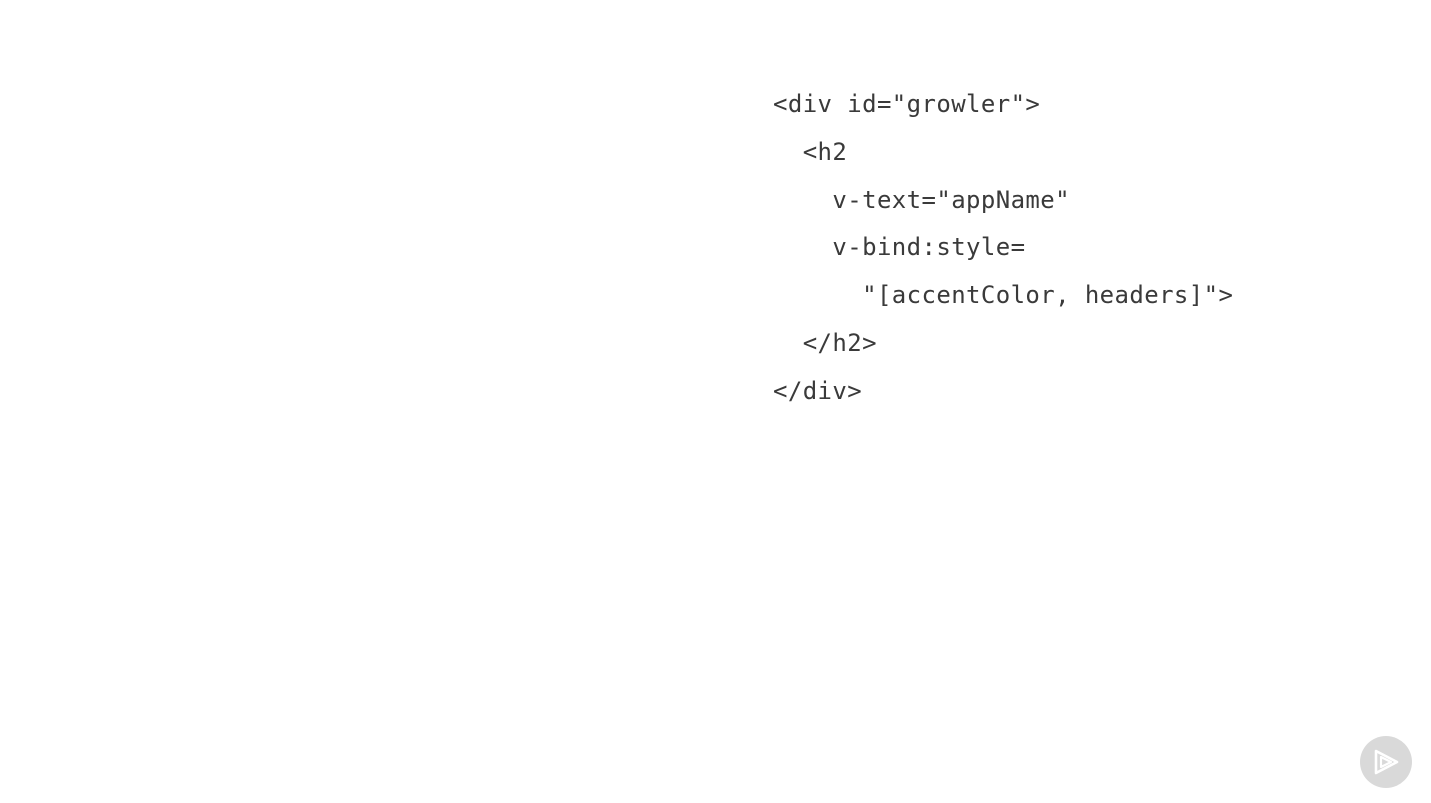  I want to click on html-code-line: </h2>, so click(825, 342).